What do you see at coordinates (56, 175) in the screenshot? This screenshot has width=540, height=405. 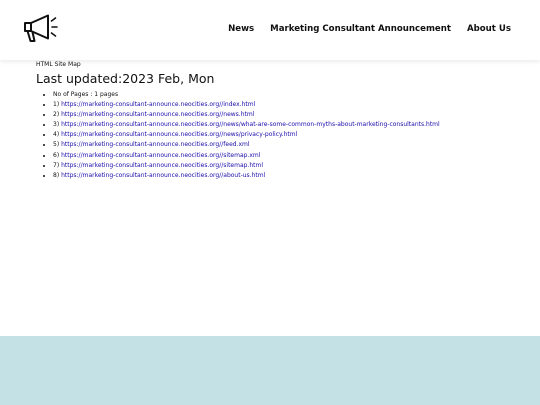 I see `link-number: 8)` at bounding box center [56, 175].